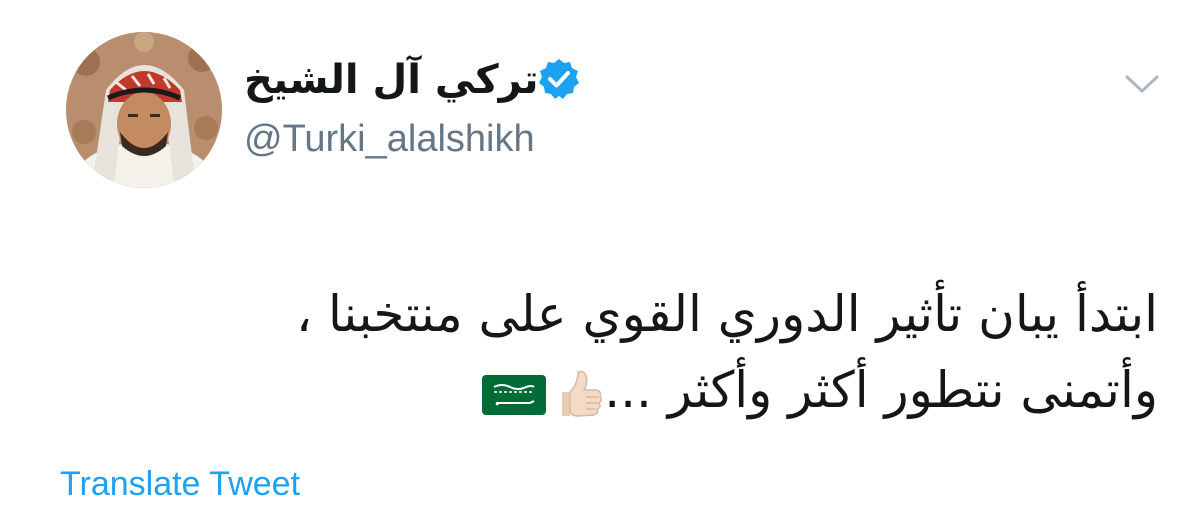 The height and width of the screenshot is (506, 1200). I want to click on avatar, so click(144, 110).